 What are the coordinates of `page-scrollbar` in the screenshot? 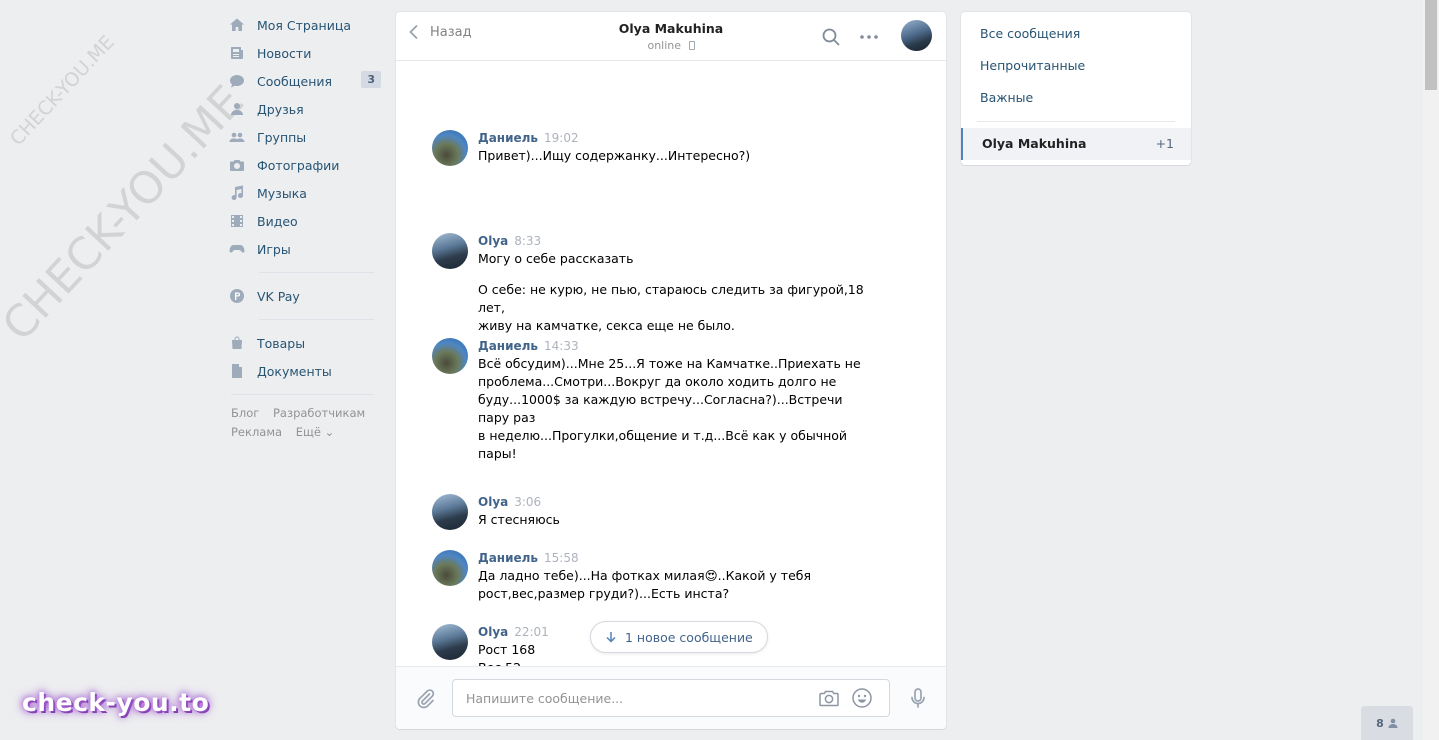 It's located at (1431, 370).